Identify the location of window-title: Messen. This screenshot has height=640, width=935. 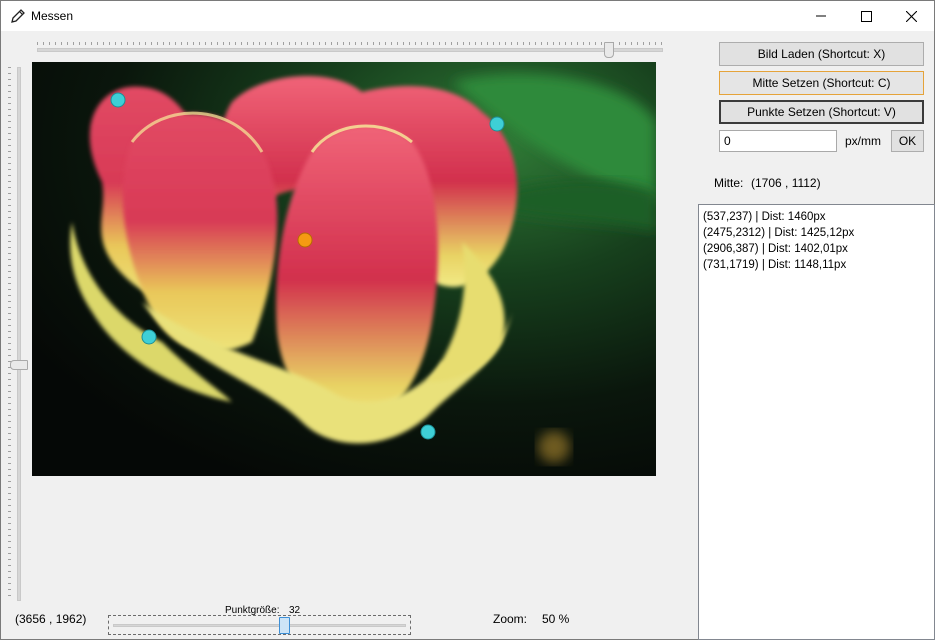
(52, 16).